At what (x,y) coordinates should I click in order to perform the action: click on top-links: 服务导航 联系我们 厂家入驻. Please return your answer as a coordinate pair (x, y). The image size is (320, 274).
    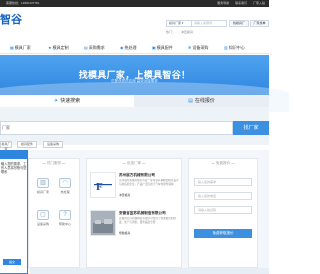
    Looking at the image, I should click on (238, 3).